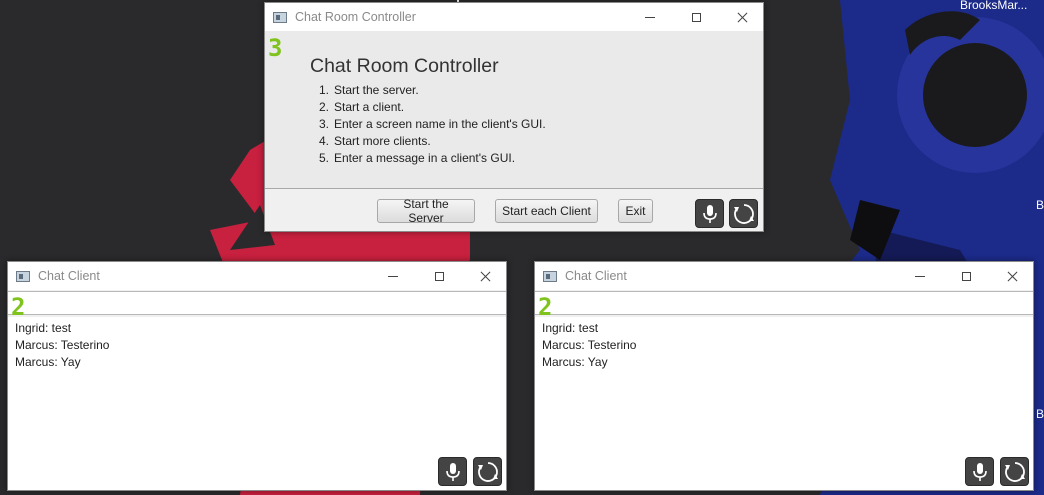 Image resolution: width=1044 pixels, height=495 pixels. What do you see at coordinates (275, 48) in the screenshot?
I see `badge-number: 3` at bounding box center [275, 48].